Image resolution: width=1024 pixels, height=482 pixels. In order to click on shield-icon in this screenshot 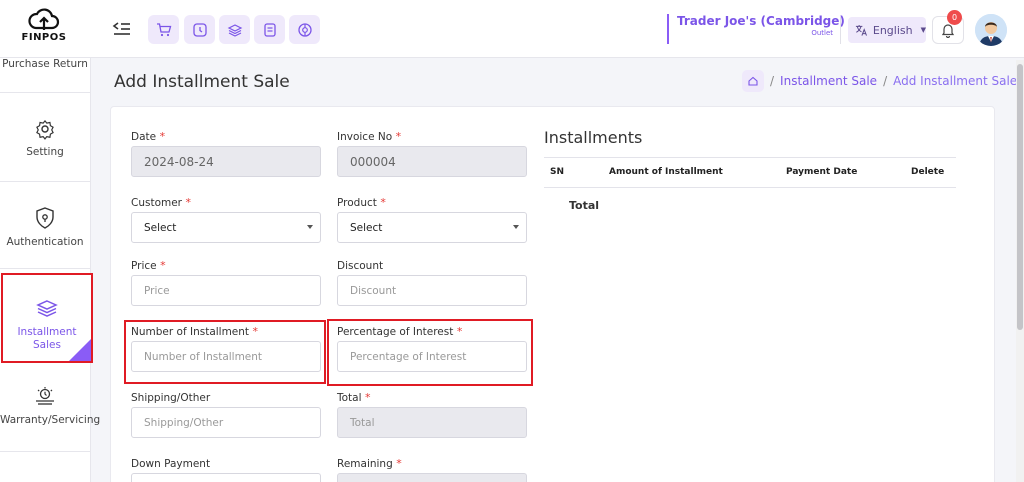, I will do `click(45, 218)`.